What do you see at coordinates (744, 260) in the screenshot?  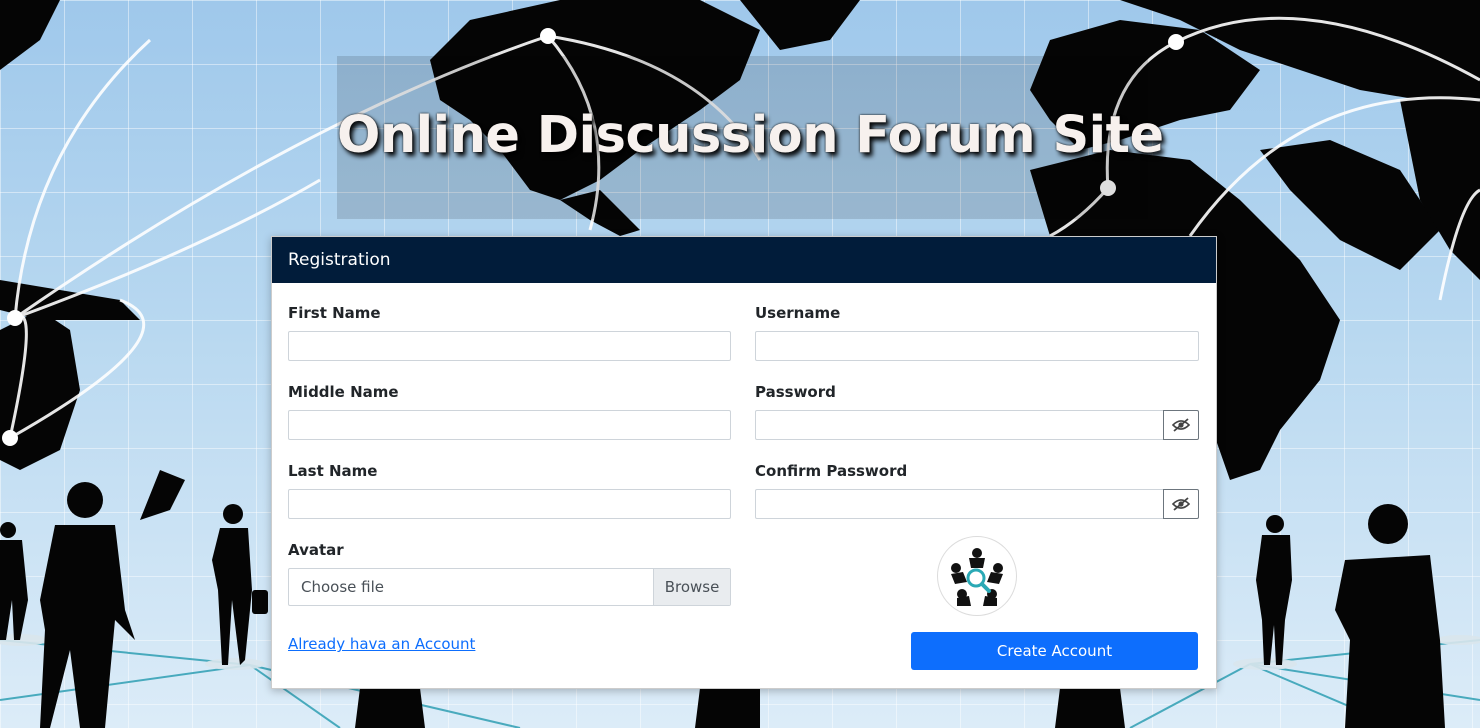 I see `registration-header: Registration` at bounding box center [744, 260].